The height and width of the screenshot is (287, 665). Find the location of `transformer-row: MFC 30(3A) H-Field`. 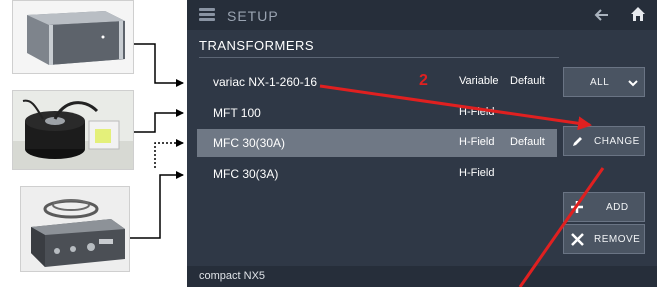

transformer-row: MFC 30(3A) H-Field is located at coordinates (377, 174).